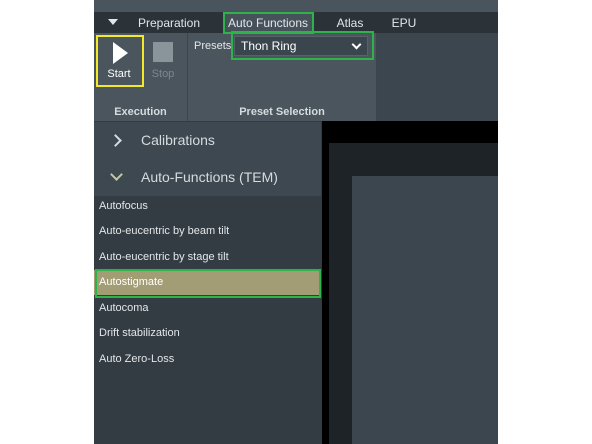  I want to click on section-auto-functions-tem-label: Auto-Functions (TEM), so click(209, 177).